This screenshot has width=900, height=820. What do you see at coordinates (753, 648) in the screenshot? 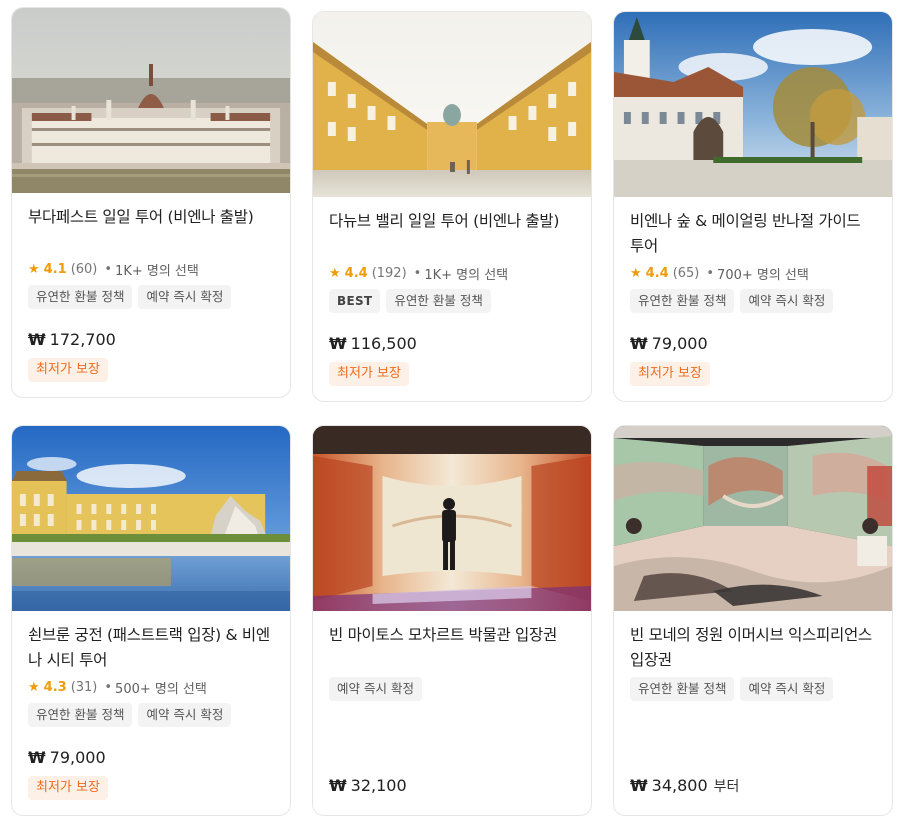
I see `card-title: 빈 모네의 정원 이머시브 익스피리언스 입장권` at bounding box center [753, 648].